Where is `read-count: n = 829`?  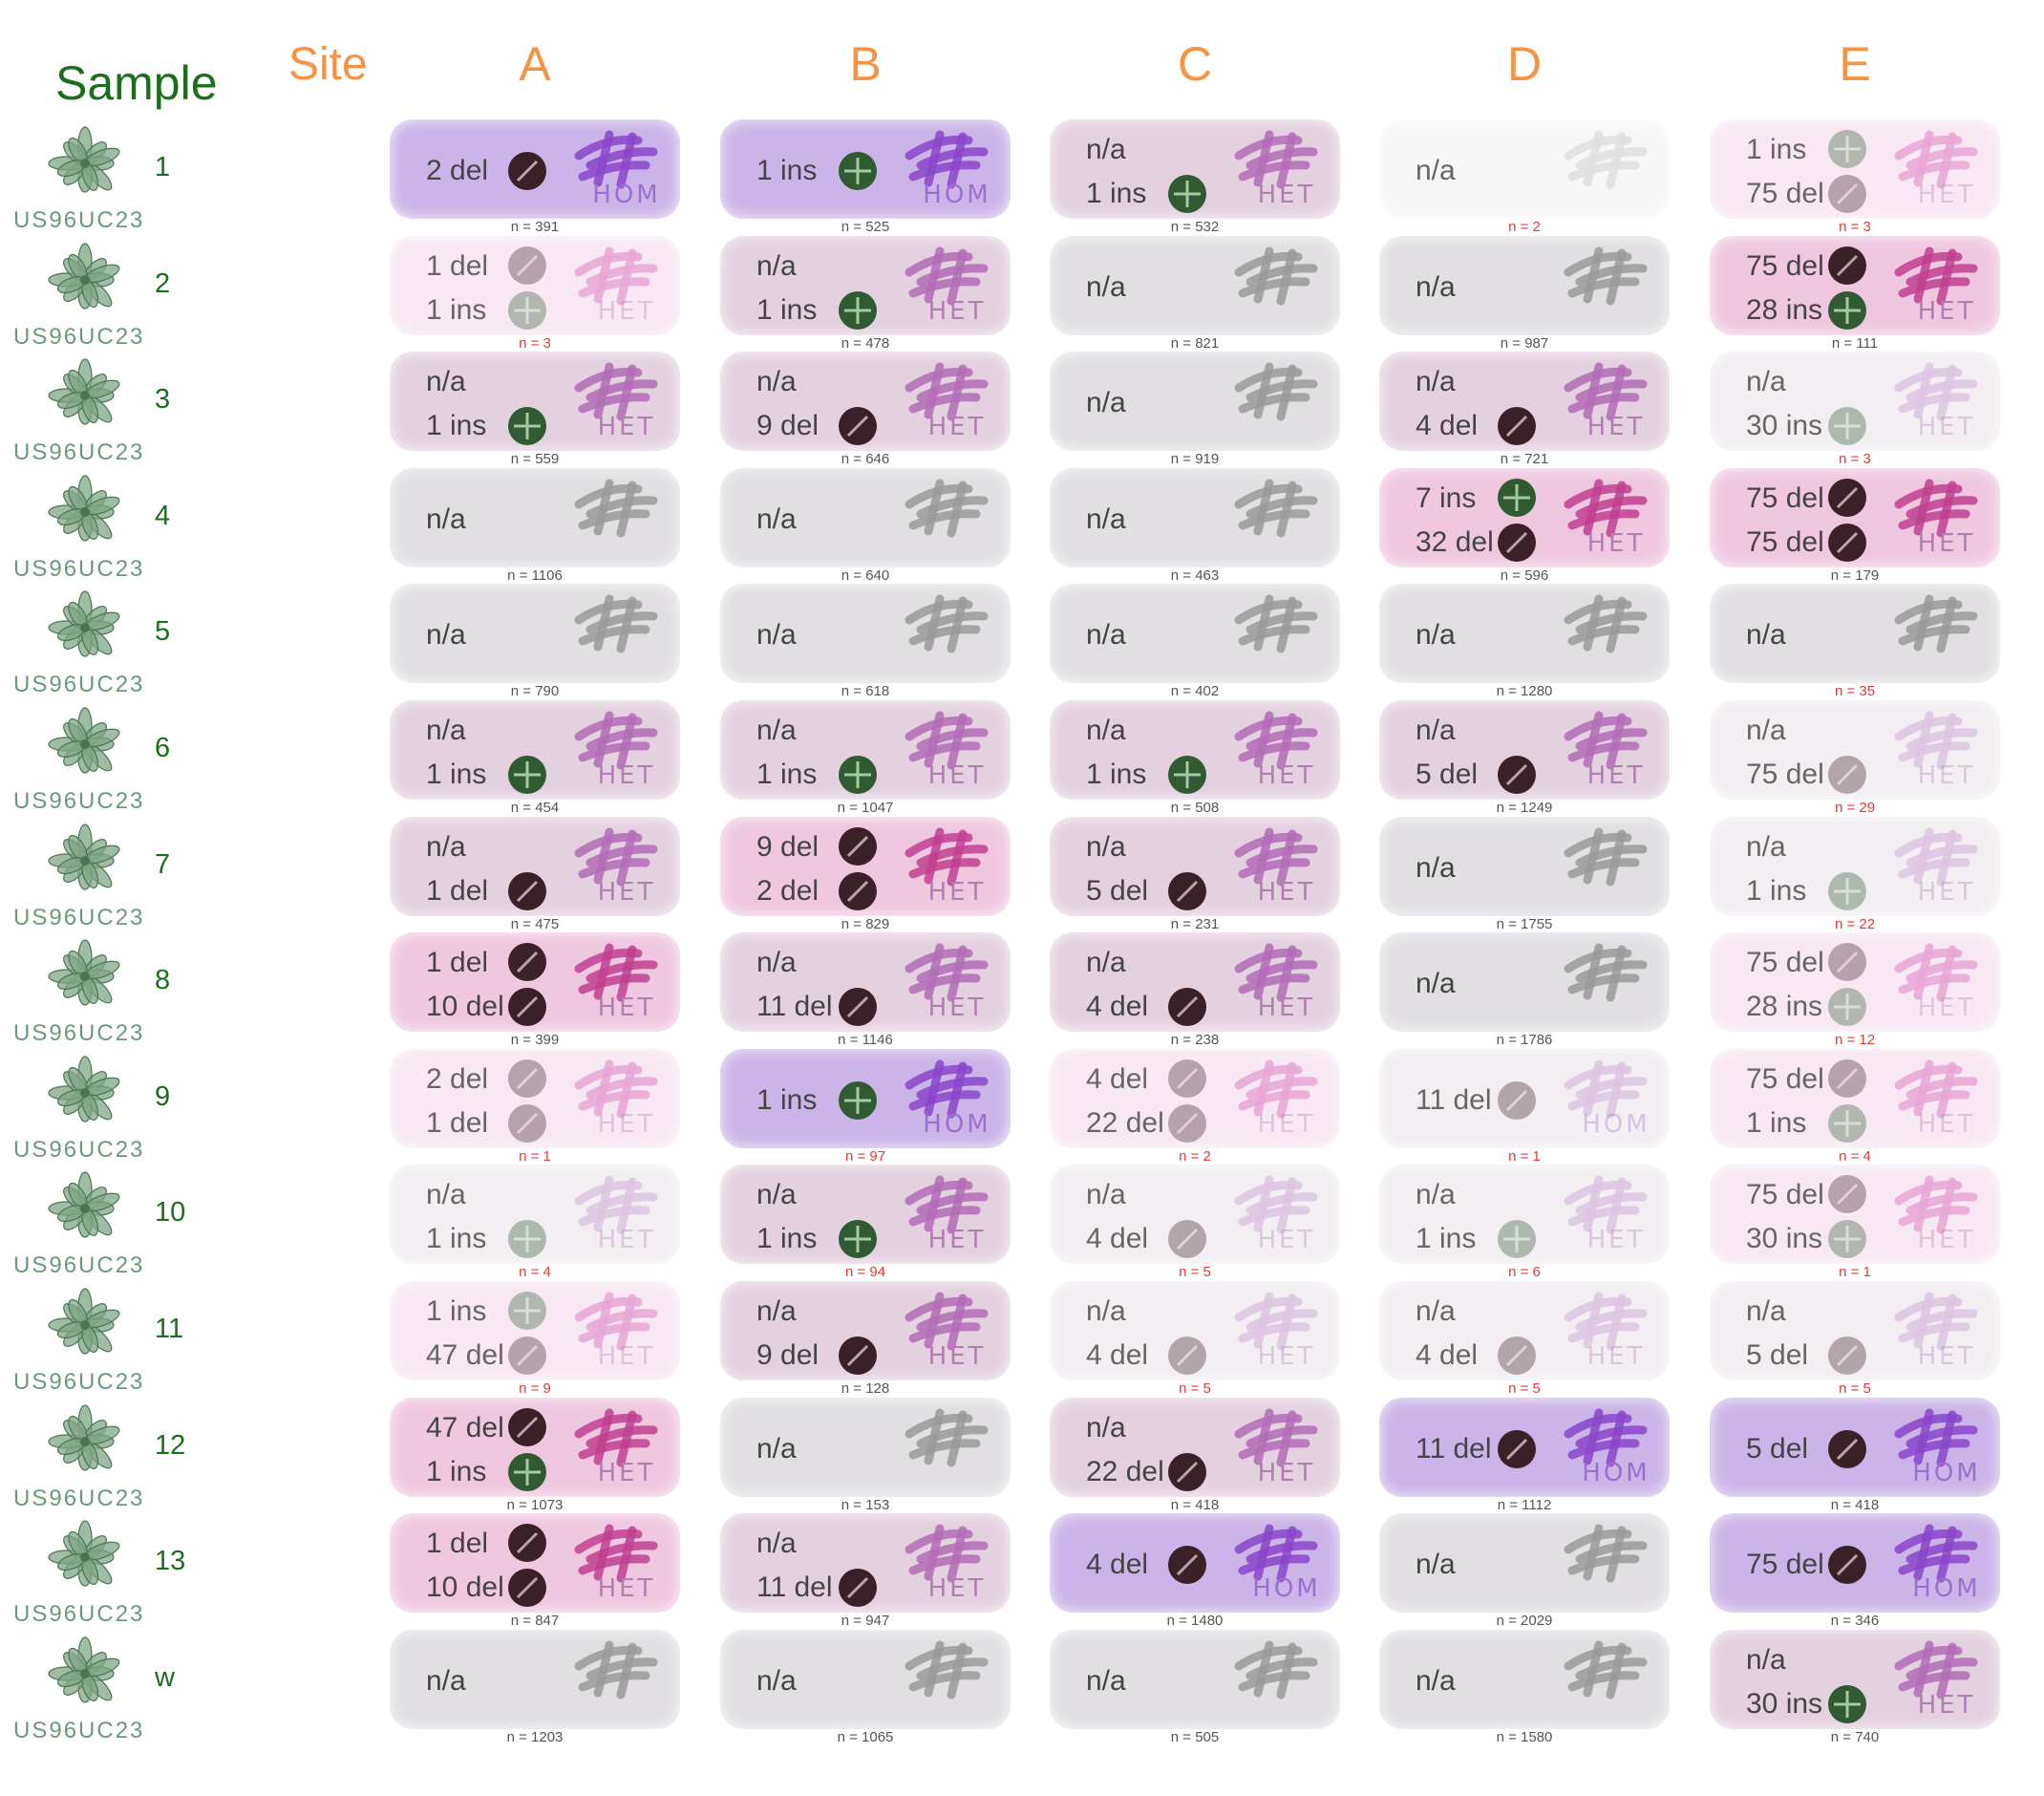 read-count: n = 829 is located at coordinates (865, 923).